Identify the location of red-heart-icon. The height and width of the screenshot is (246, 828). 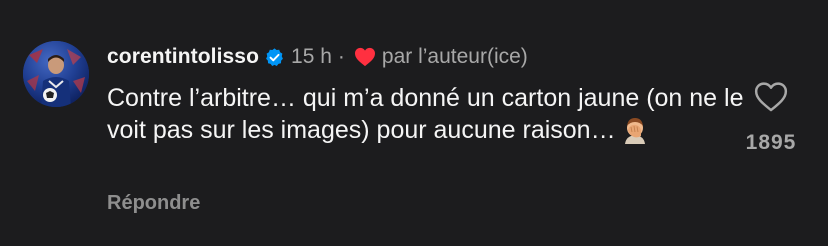
(365, 57).